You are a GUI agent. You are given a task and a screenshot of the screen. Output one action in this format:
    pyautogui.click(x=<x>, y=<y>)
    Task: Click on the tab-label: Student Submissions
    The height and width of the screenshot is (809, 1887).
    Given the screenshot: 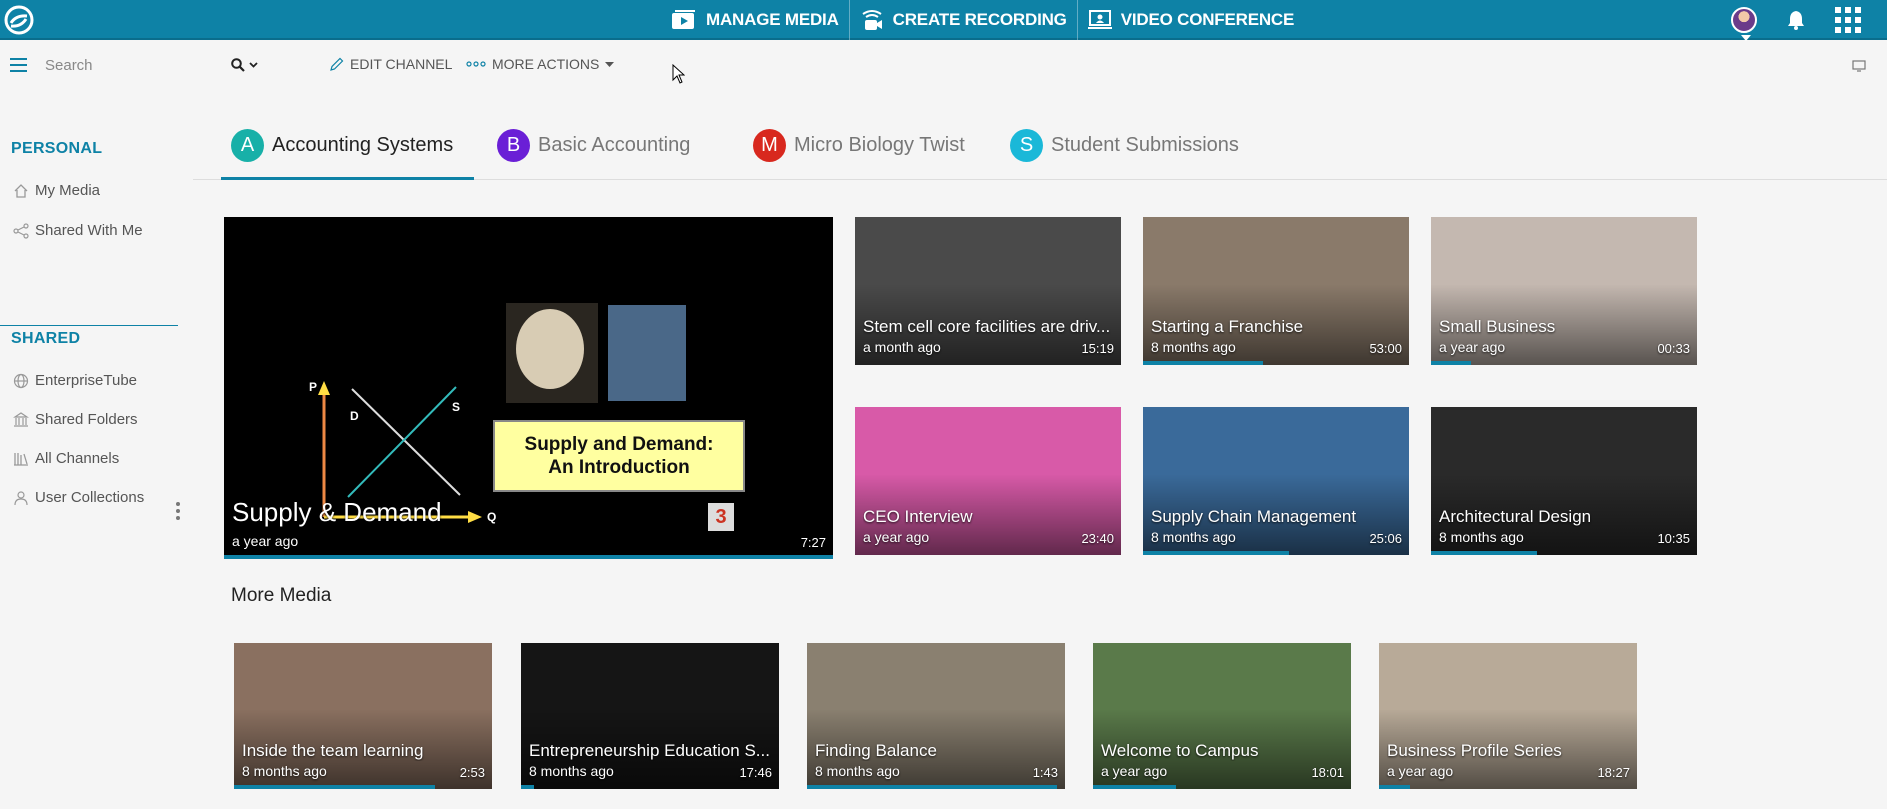 What is the action you would take?
    pyautogui.click(x=1145, y=145)
    